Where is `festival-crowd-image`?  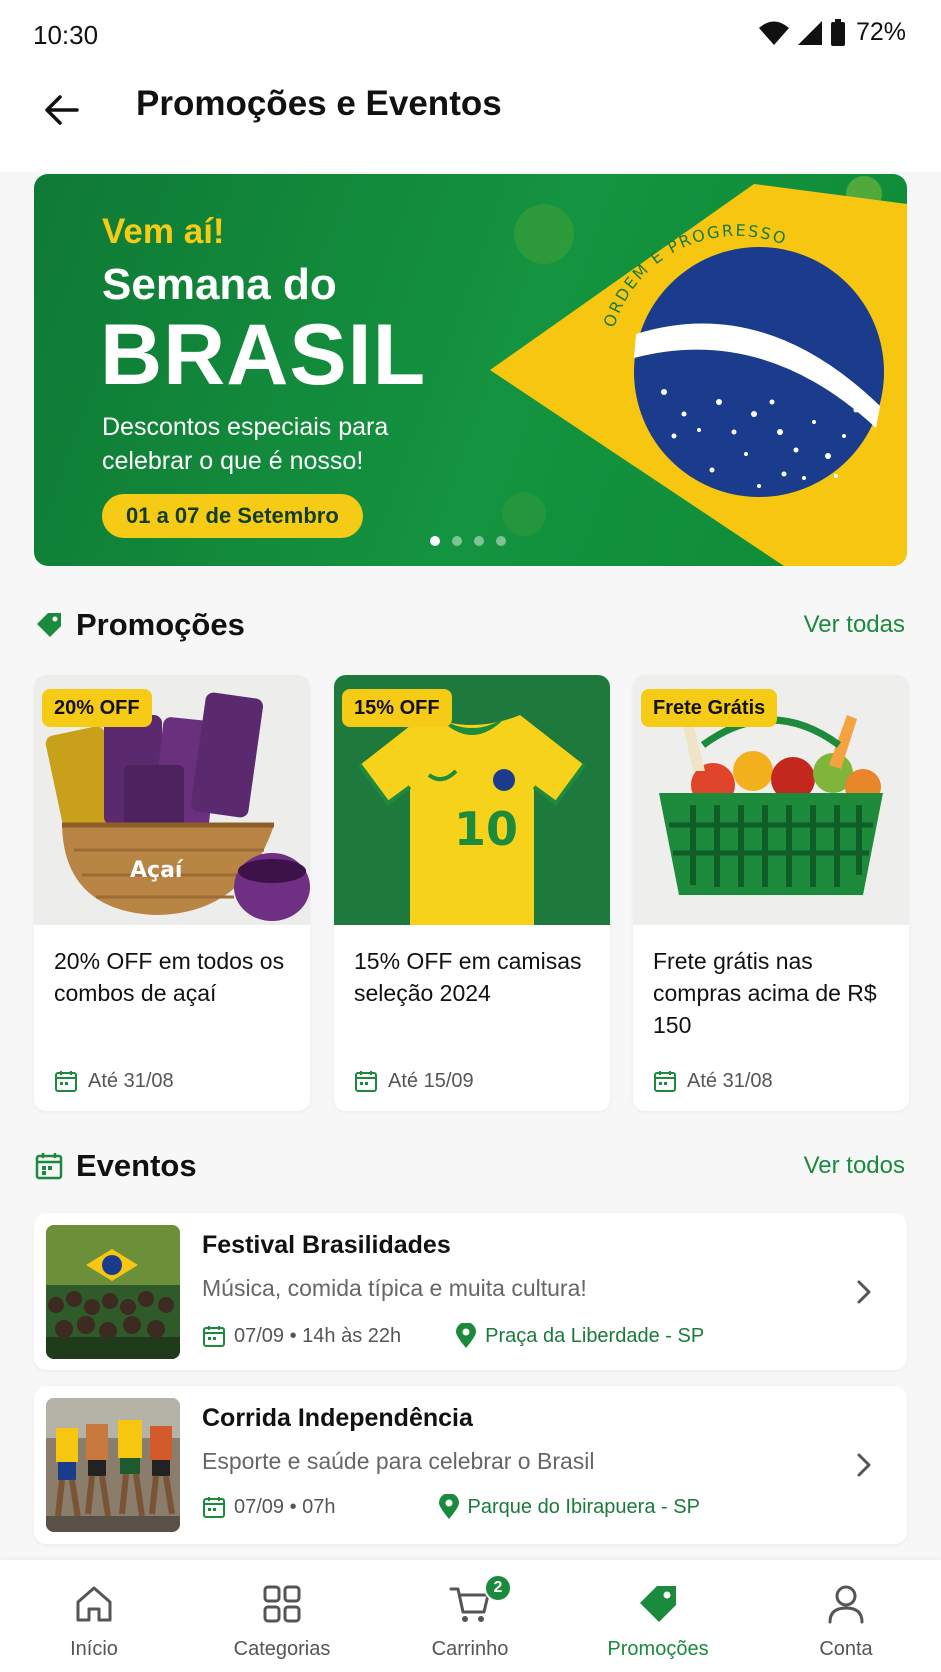
festival-crowd-image is located at coordinates (113, 1292).